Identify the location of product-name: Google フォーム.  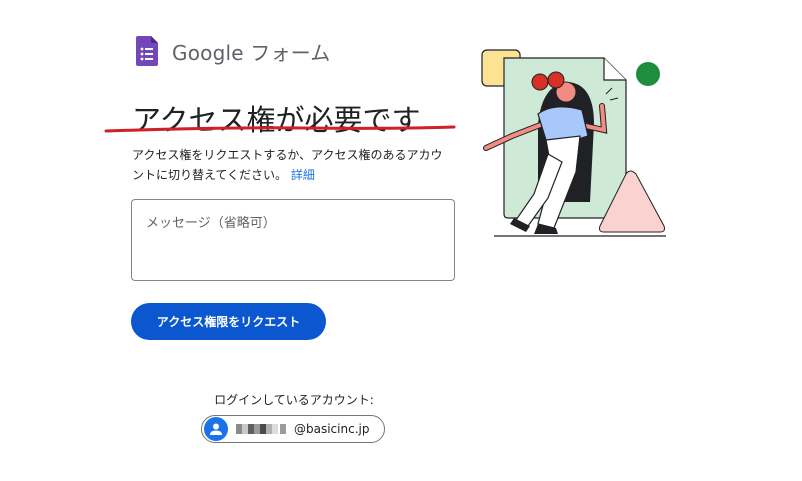
(251, 52).